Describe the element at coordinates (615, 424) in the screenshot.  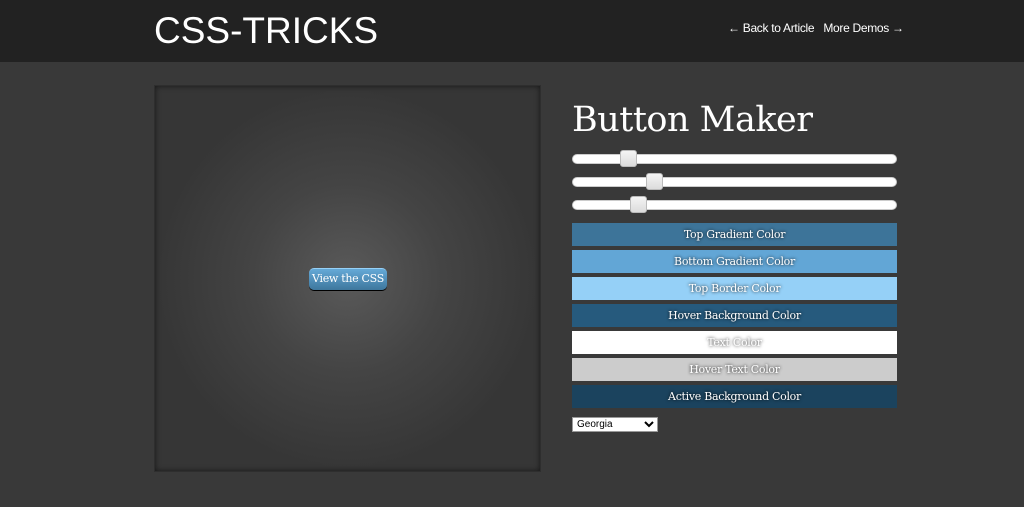
I see `font-select: Georgia` at that location.